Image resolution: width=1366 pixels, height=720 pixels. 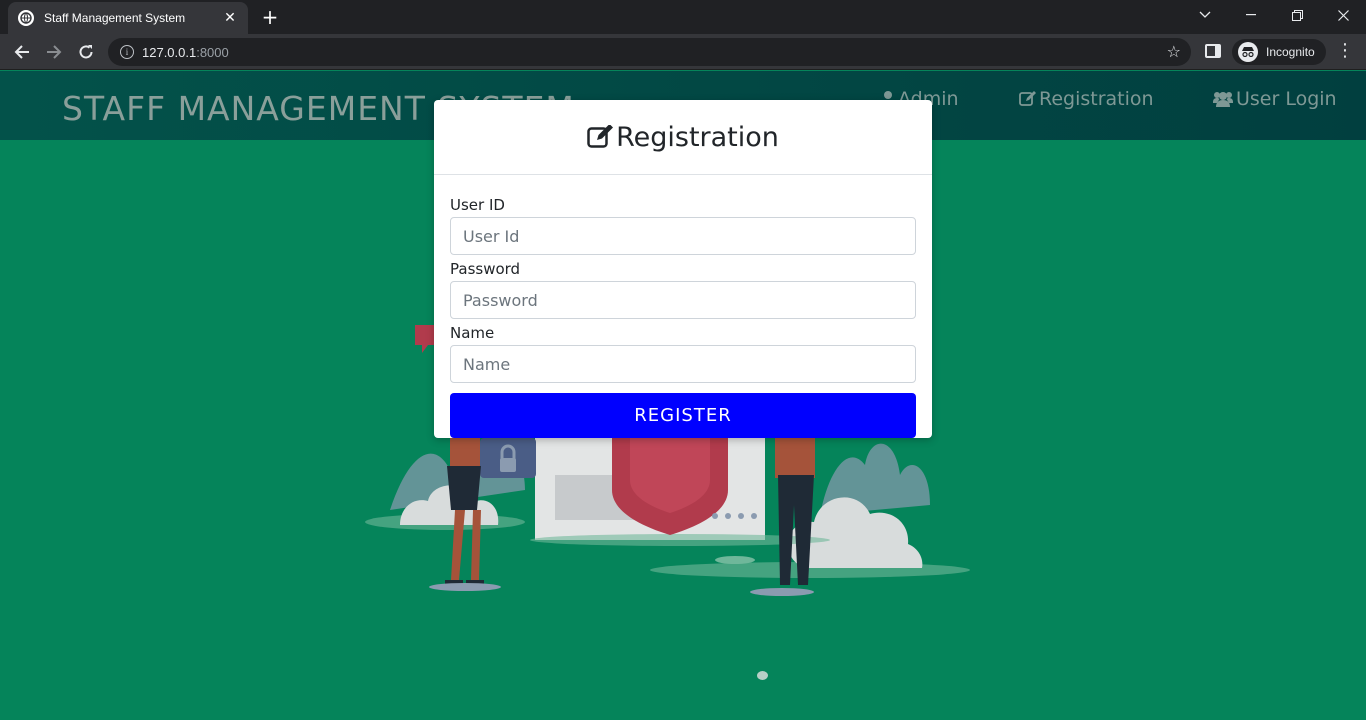 What do you see at coordinates (54, 52) in the screenshot?
I see `forward-button` at bounding box center [54, 52].